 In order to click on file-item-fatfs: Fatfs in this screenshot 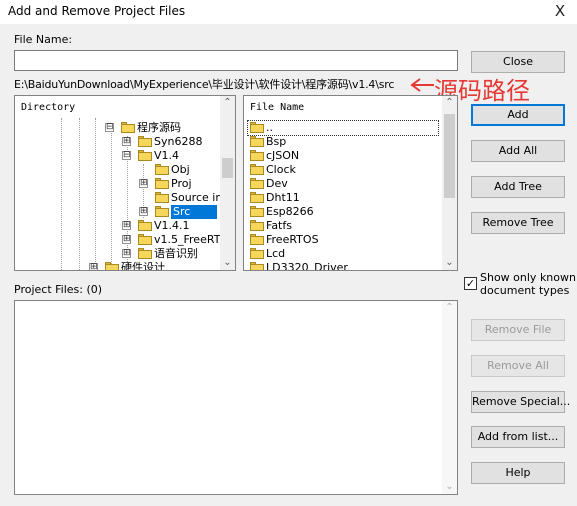, I will do `click(343, 226)`.